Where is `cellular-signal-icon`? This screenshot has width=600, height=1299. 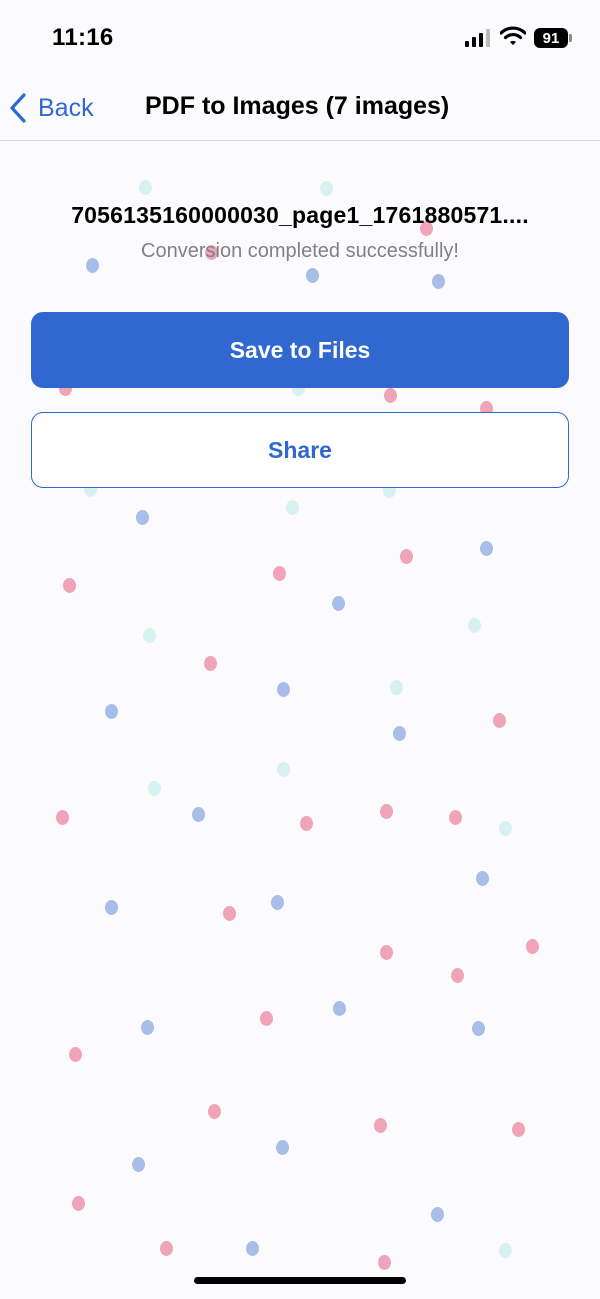 cellular-signal-icon is located at coordinates (478, 40).